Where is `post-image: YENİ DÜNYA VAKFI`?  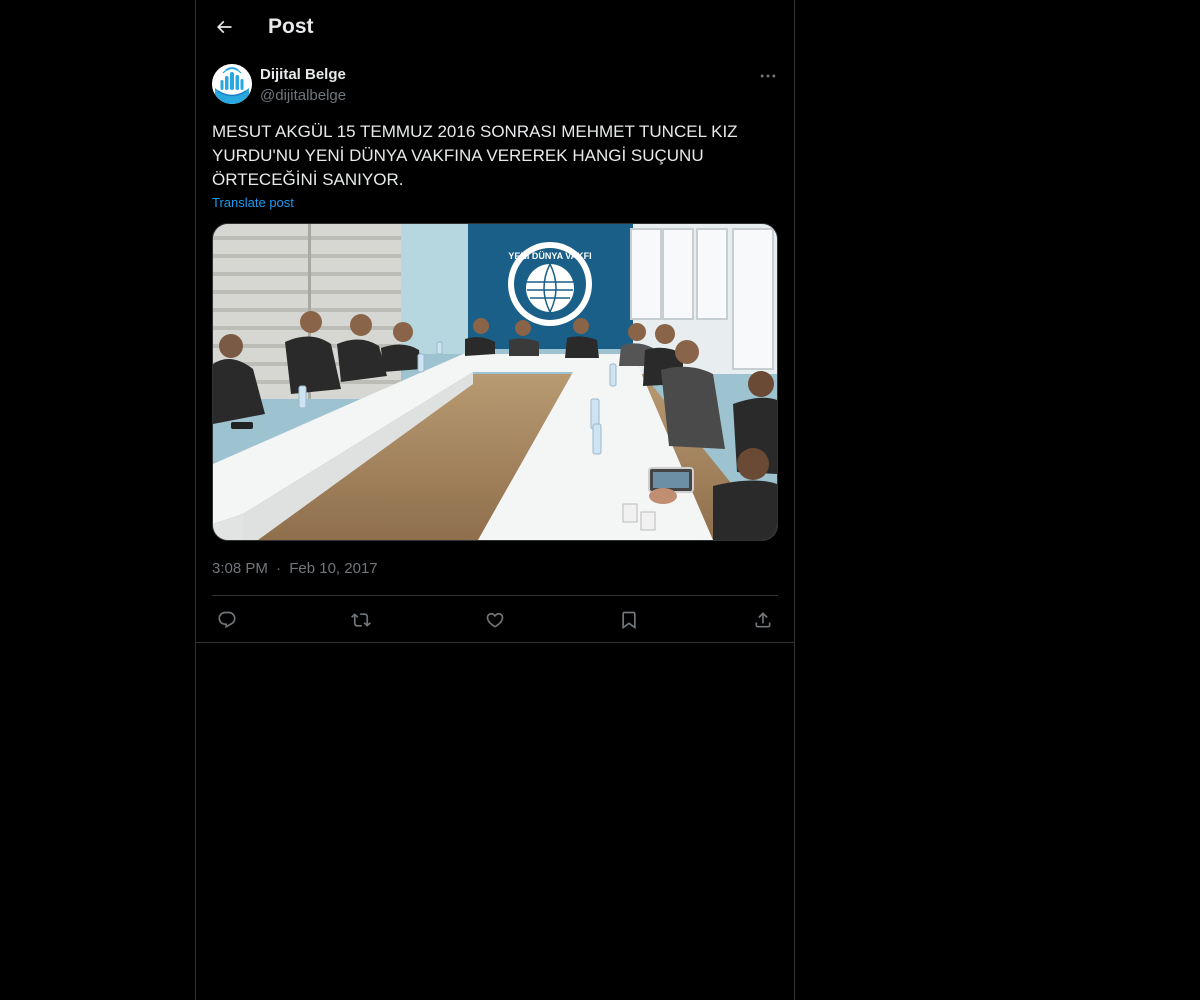
post-image: YENİ DÜNYA VAKFI is located at coordinates (495, 382).